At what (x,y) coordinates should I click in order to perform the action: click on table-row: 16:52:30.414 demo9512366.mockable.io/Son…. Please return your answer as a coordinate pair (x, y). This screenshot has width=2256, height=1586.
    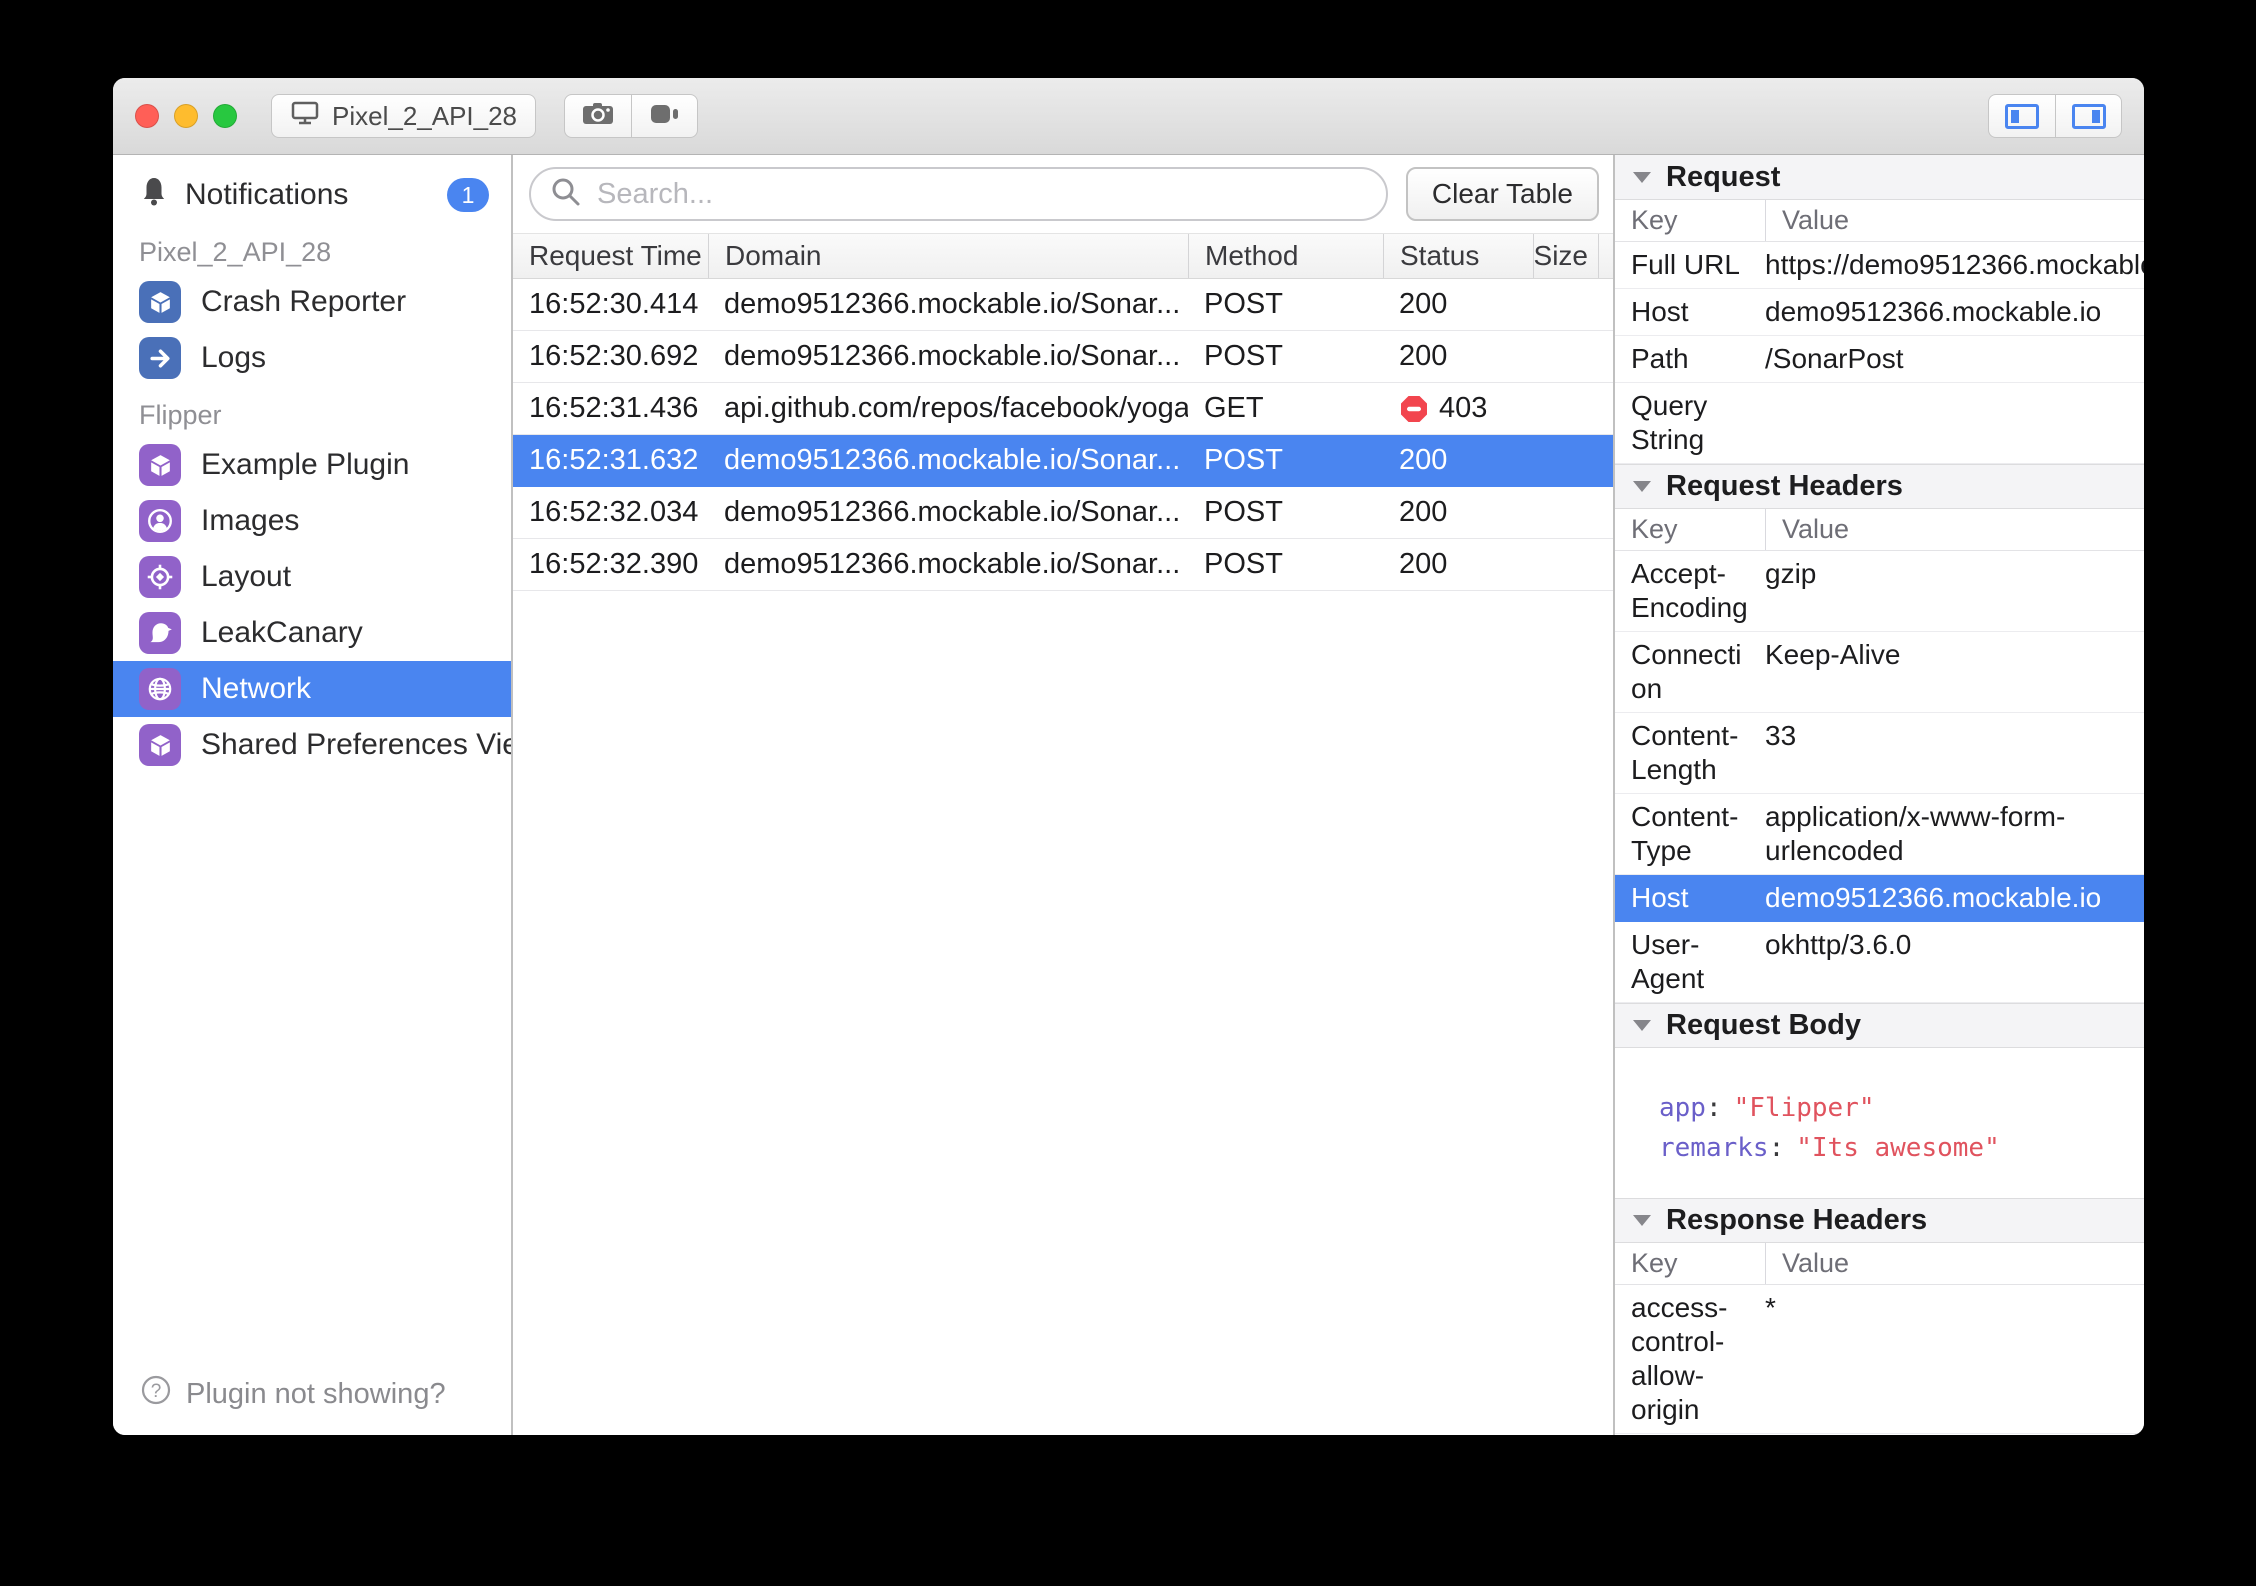
    Looking at the image, I should click on (1063, 305).